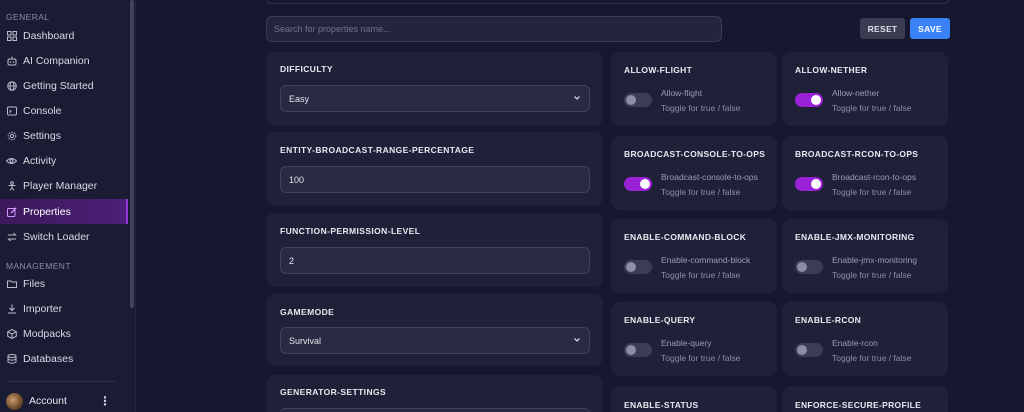 Image resolution: width=1024 pixels, height=412 pixels. Describe the element at coordinates (435, 340) in the screenshot. I see `gamemode-select: Survival` at that location.